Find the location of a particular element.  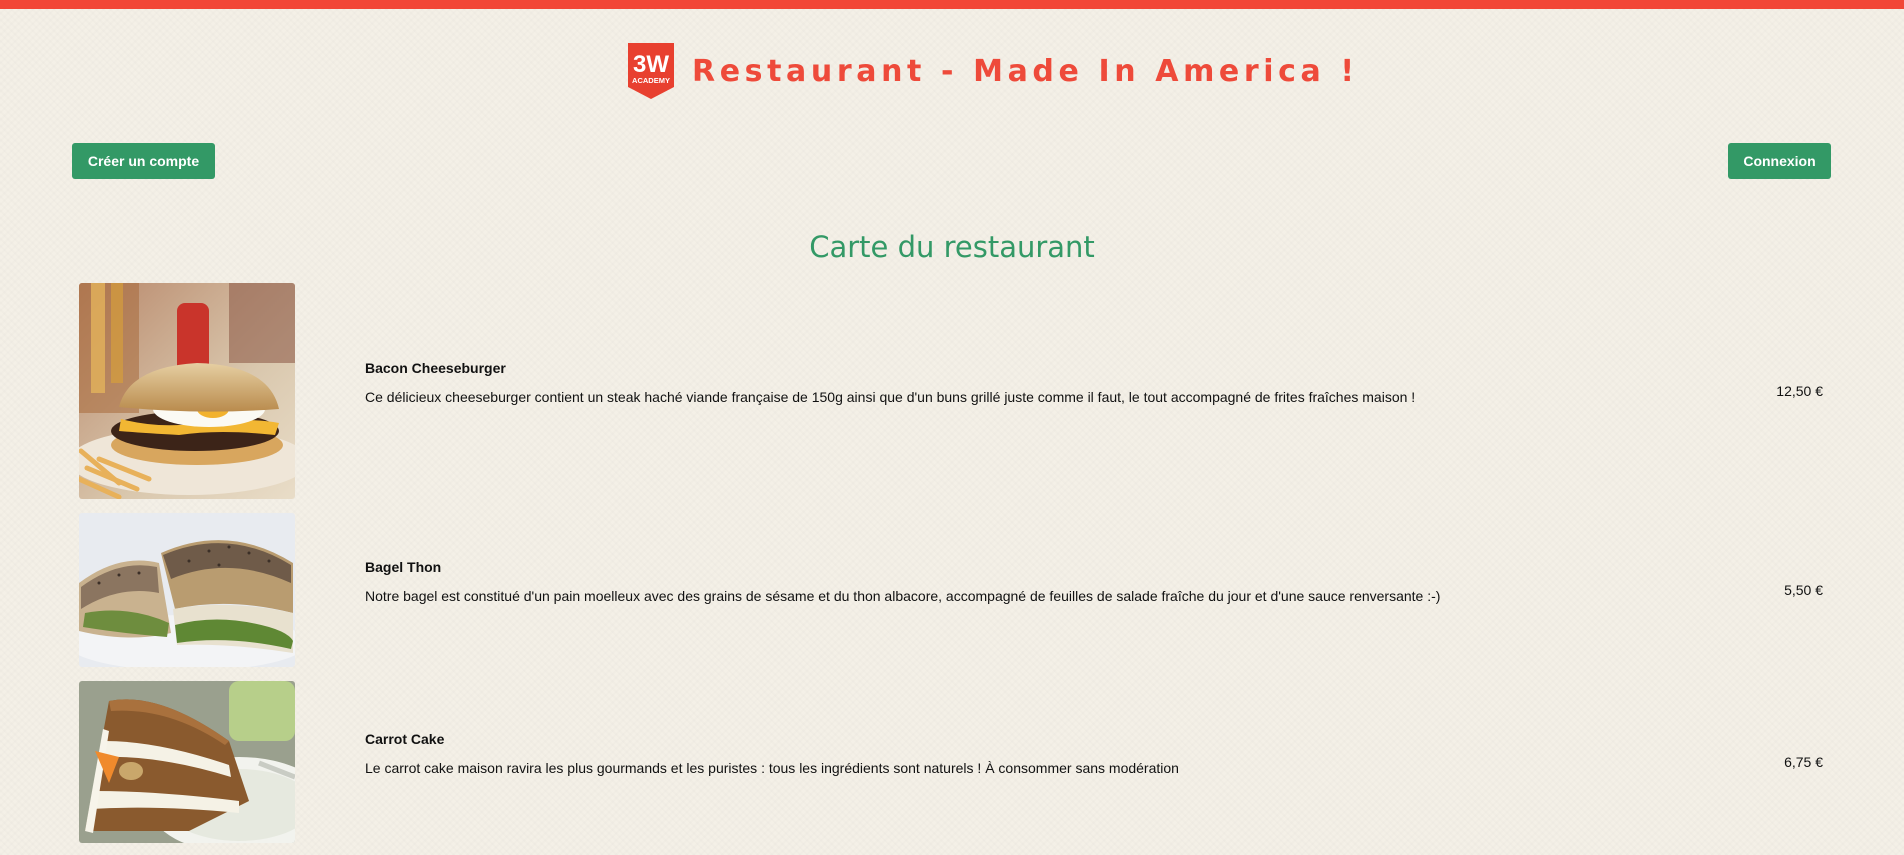

menu-item-name: Carrot Cake is located at coordinates (405, 739).